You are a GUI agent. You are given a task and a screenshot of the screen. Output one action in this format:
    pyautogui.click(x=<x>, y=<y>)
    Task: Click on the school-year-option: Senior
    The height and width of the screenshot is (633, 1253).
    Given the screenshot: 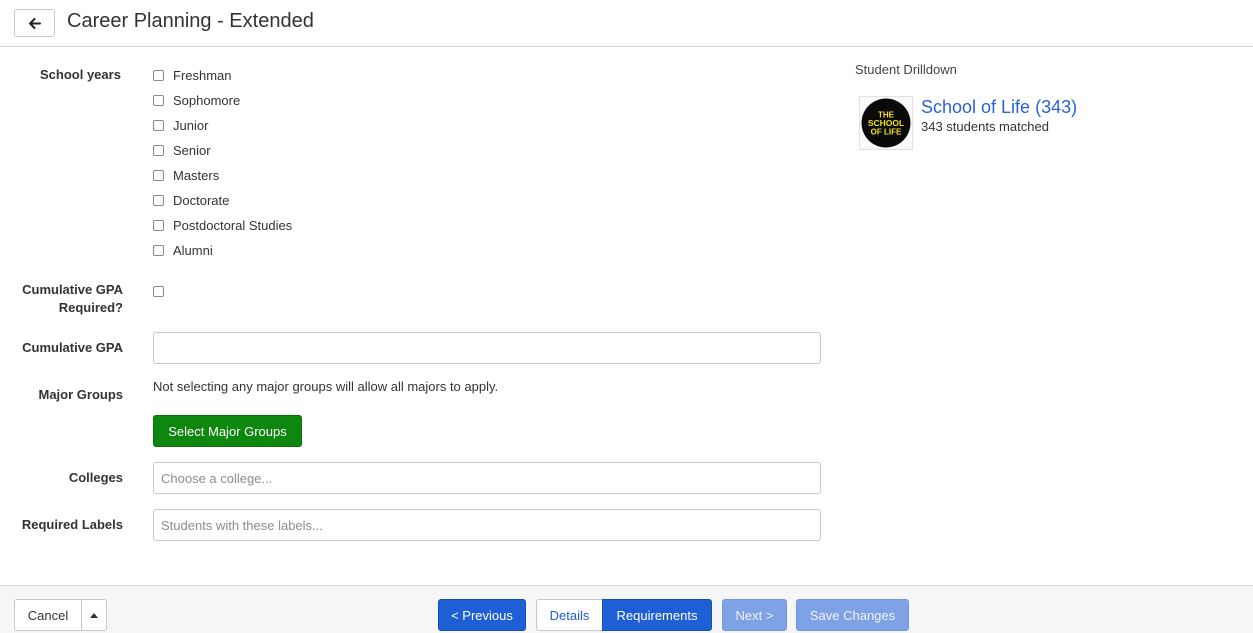 What is the action you would take?
    pyautogui.click(x=182, y=150)
    